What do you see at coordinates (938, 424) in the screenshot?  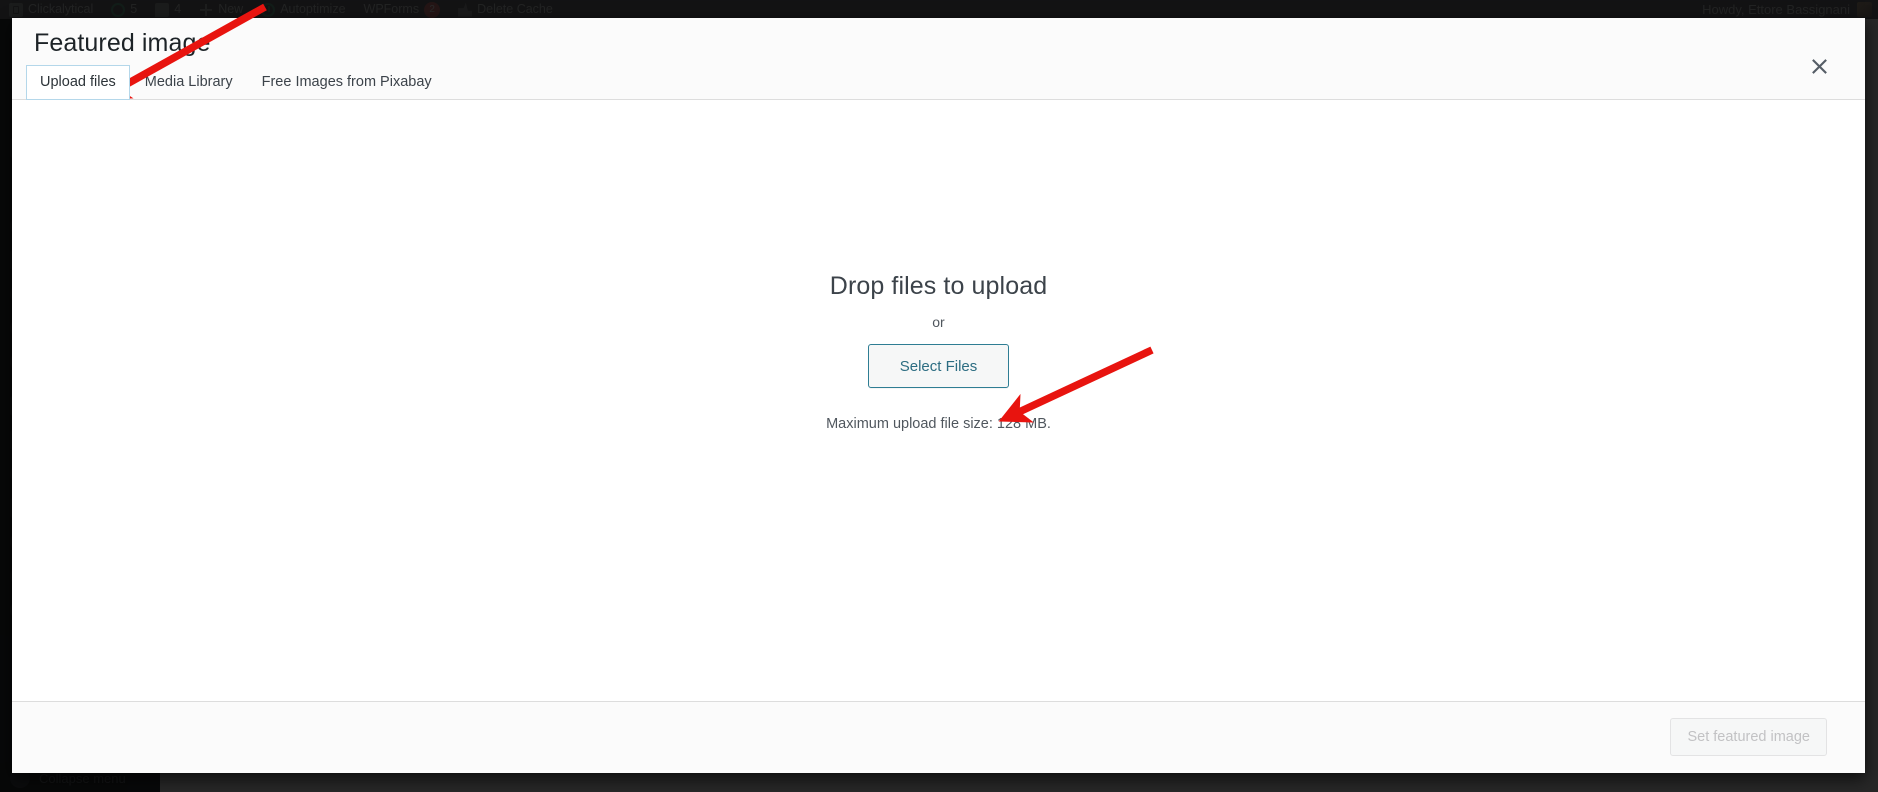 I see `max-upload-size-label: Maximum upload file size: 128 MB.` at bounding box center [938, 424].